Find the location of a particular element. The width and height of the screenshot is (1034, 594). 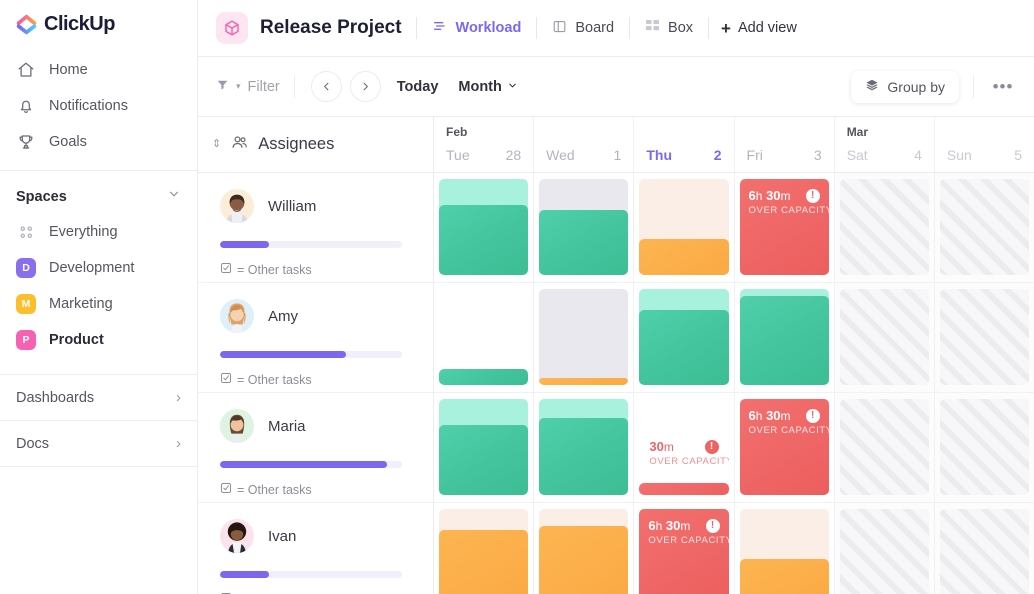

sidebar-item-docs: Docs › is located at coordinates (98, 443).